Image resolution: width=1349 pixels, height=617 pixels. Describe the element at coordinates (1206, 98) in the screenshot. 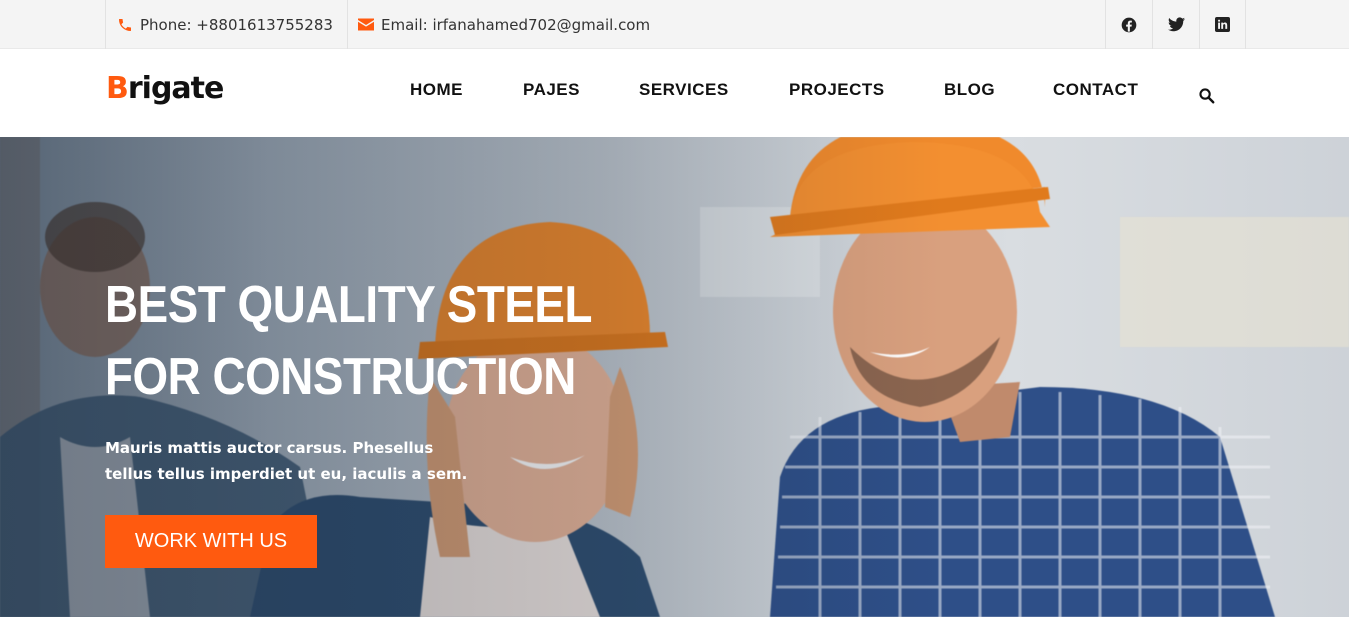

I see `search-icon` at that location.